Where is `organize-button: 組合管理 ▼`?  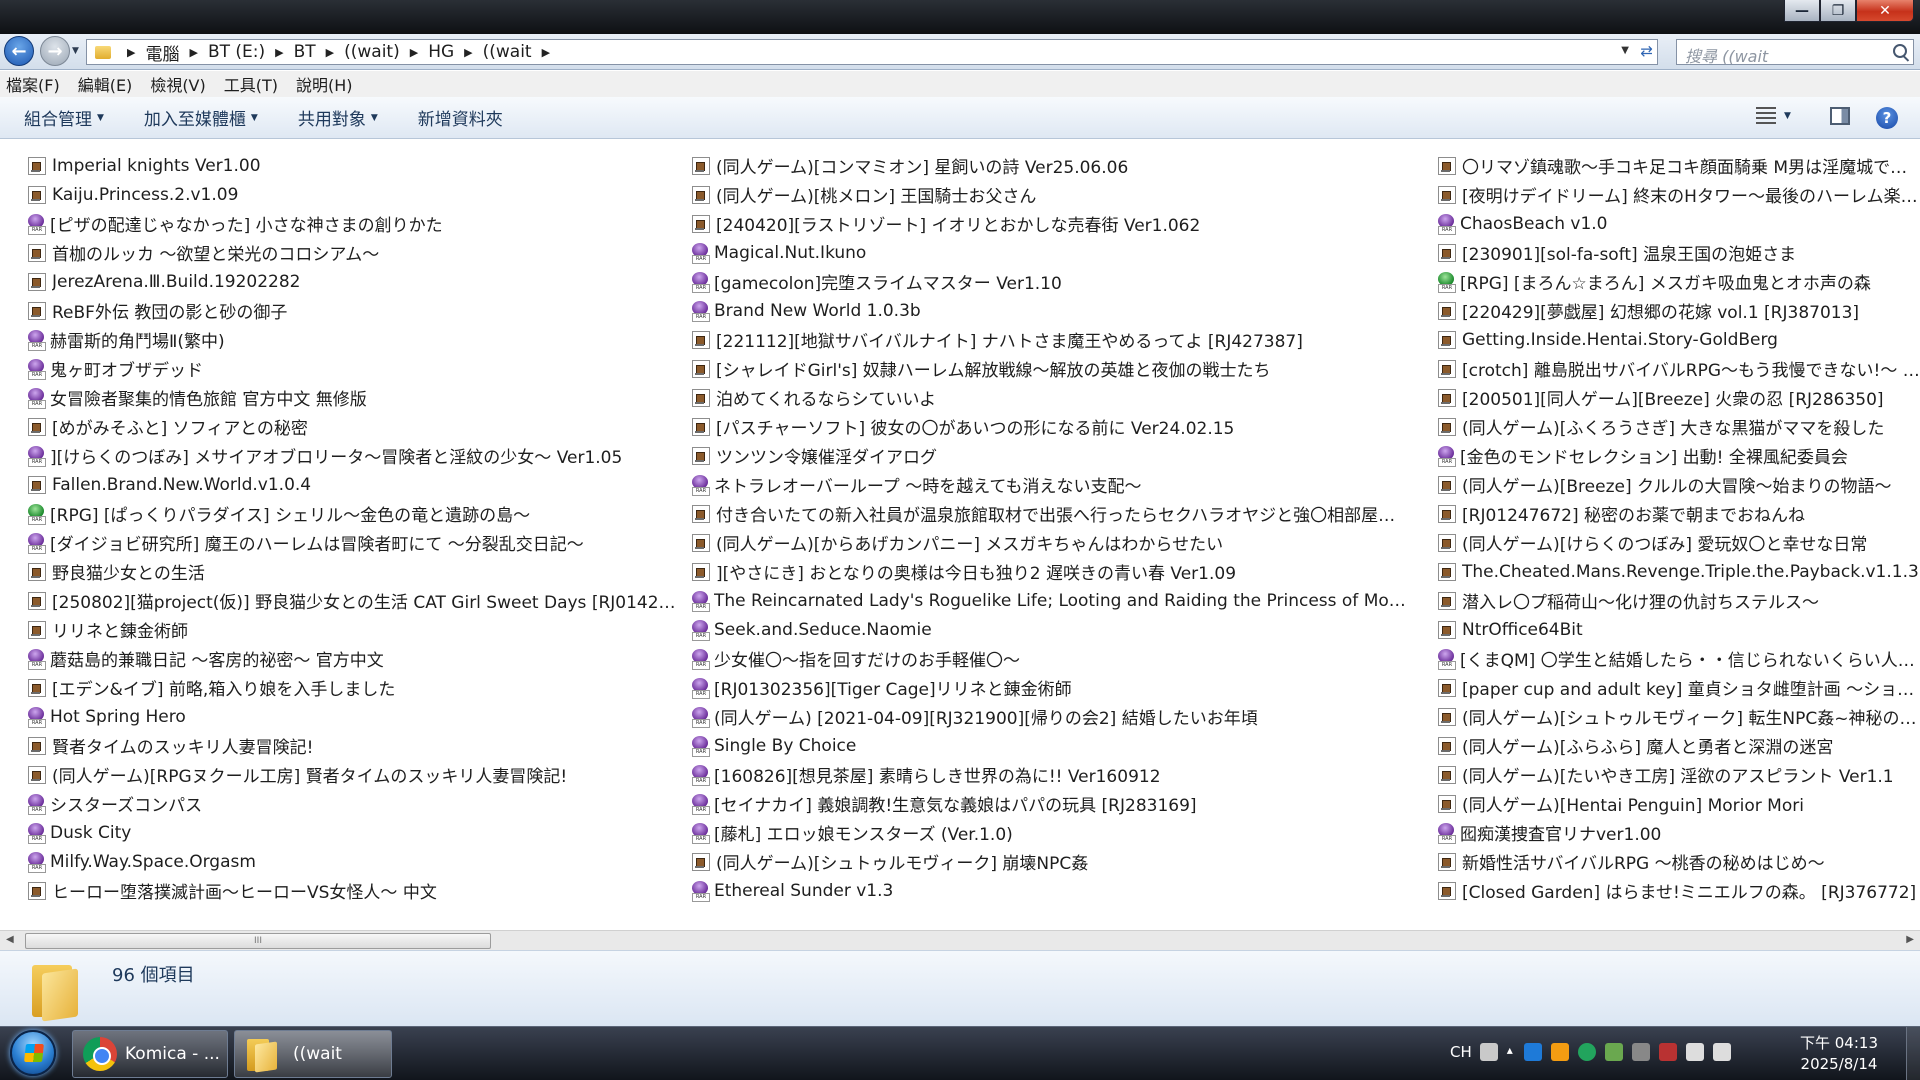 organize-button: 組合管理 ▼ is located at coordinates (64, 117).